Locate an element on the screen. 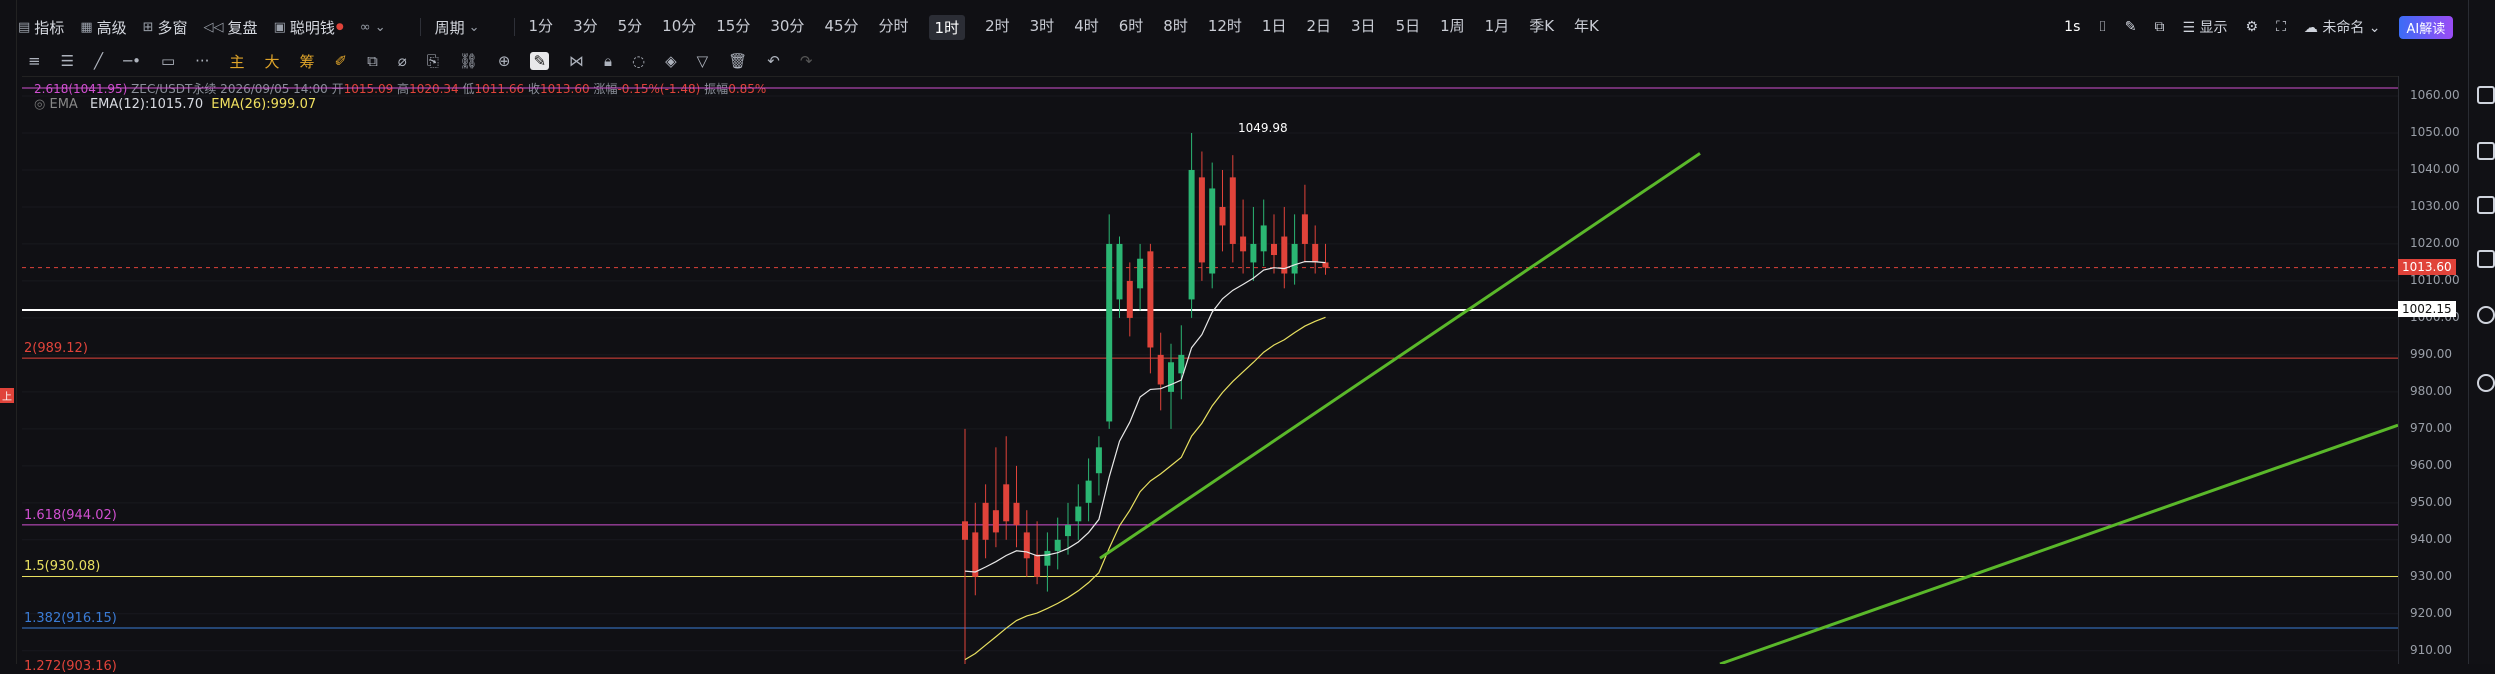 This screenshot has height=674, width=2495. high-price-marker: 1049.98 is located at coordinates (1263, 128).